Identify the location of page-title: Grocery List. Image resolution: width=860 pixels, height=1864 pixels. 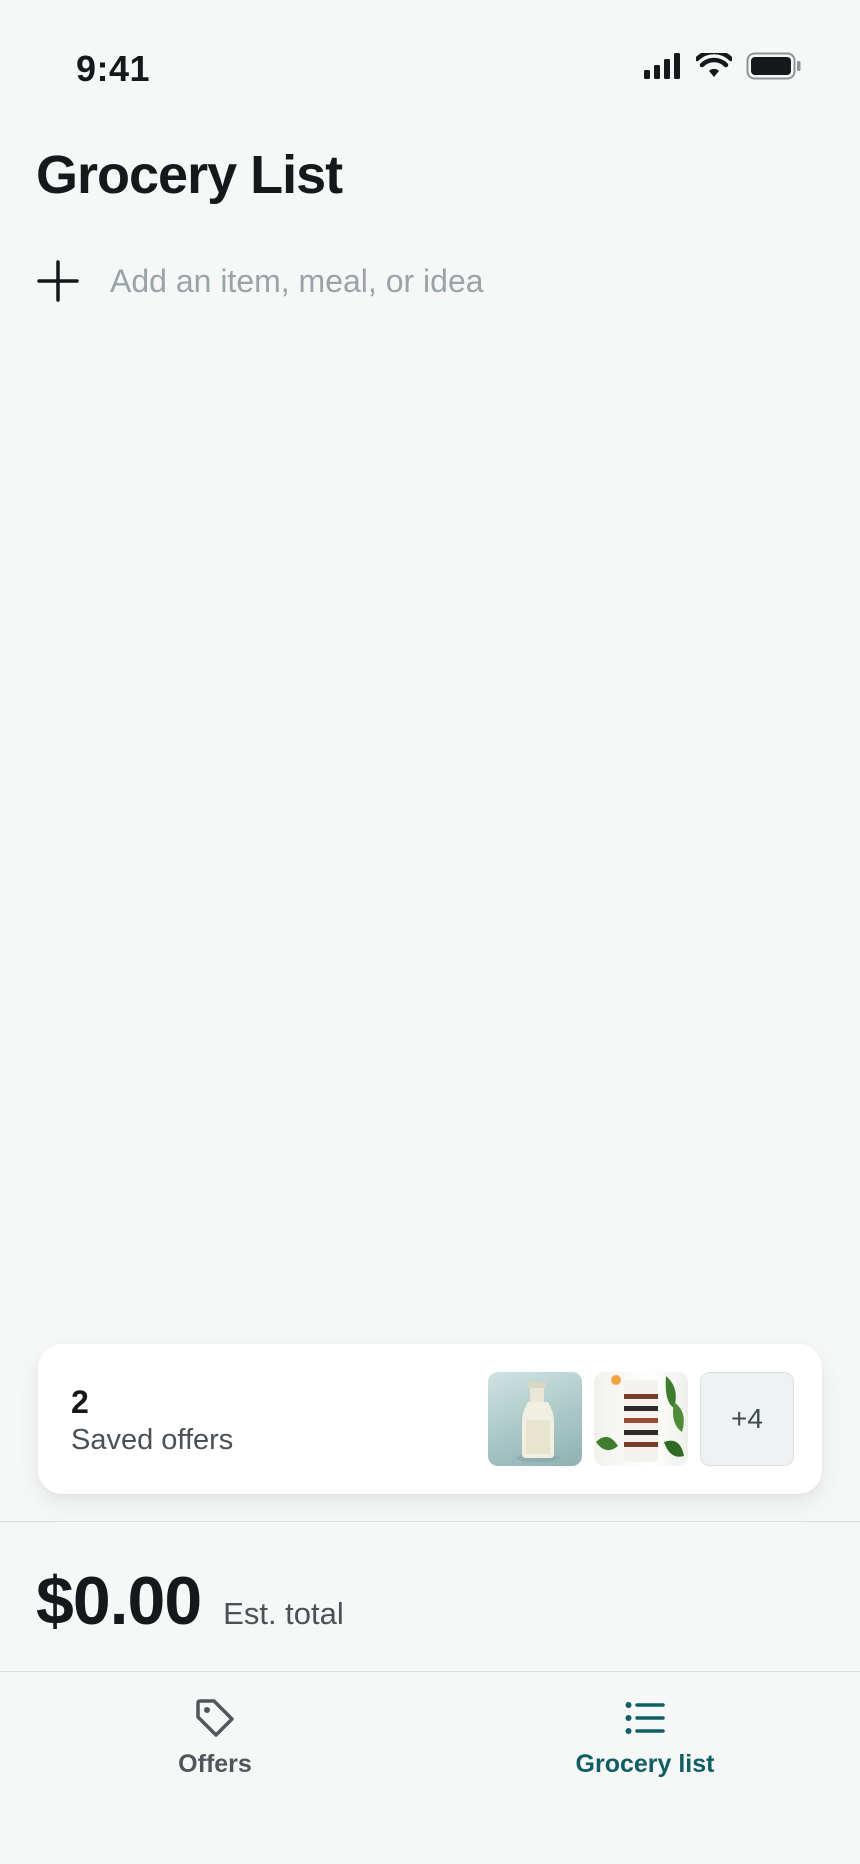
(189, 175).